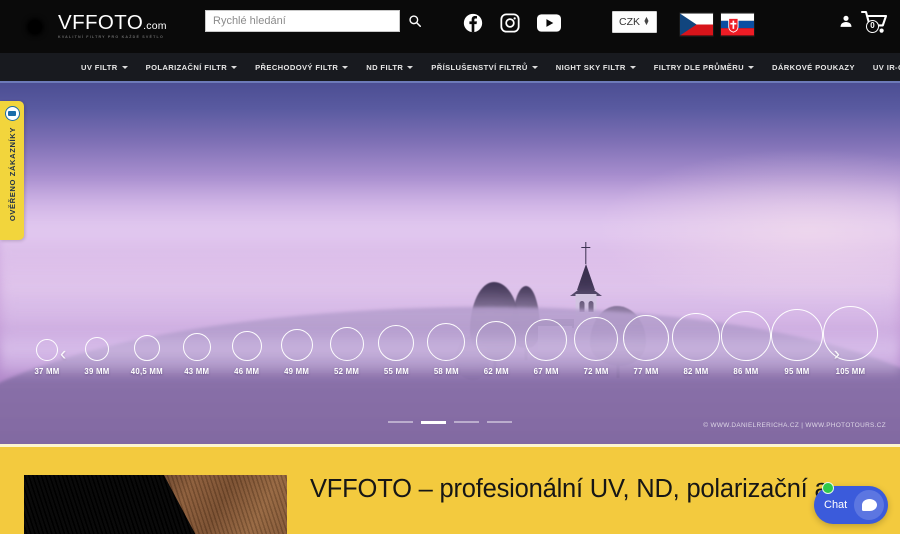  I want to click on size-label: 72 MM, so click(596, 371).